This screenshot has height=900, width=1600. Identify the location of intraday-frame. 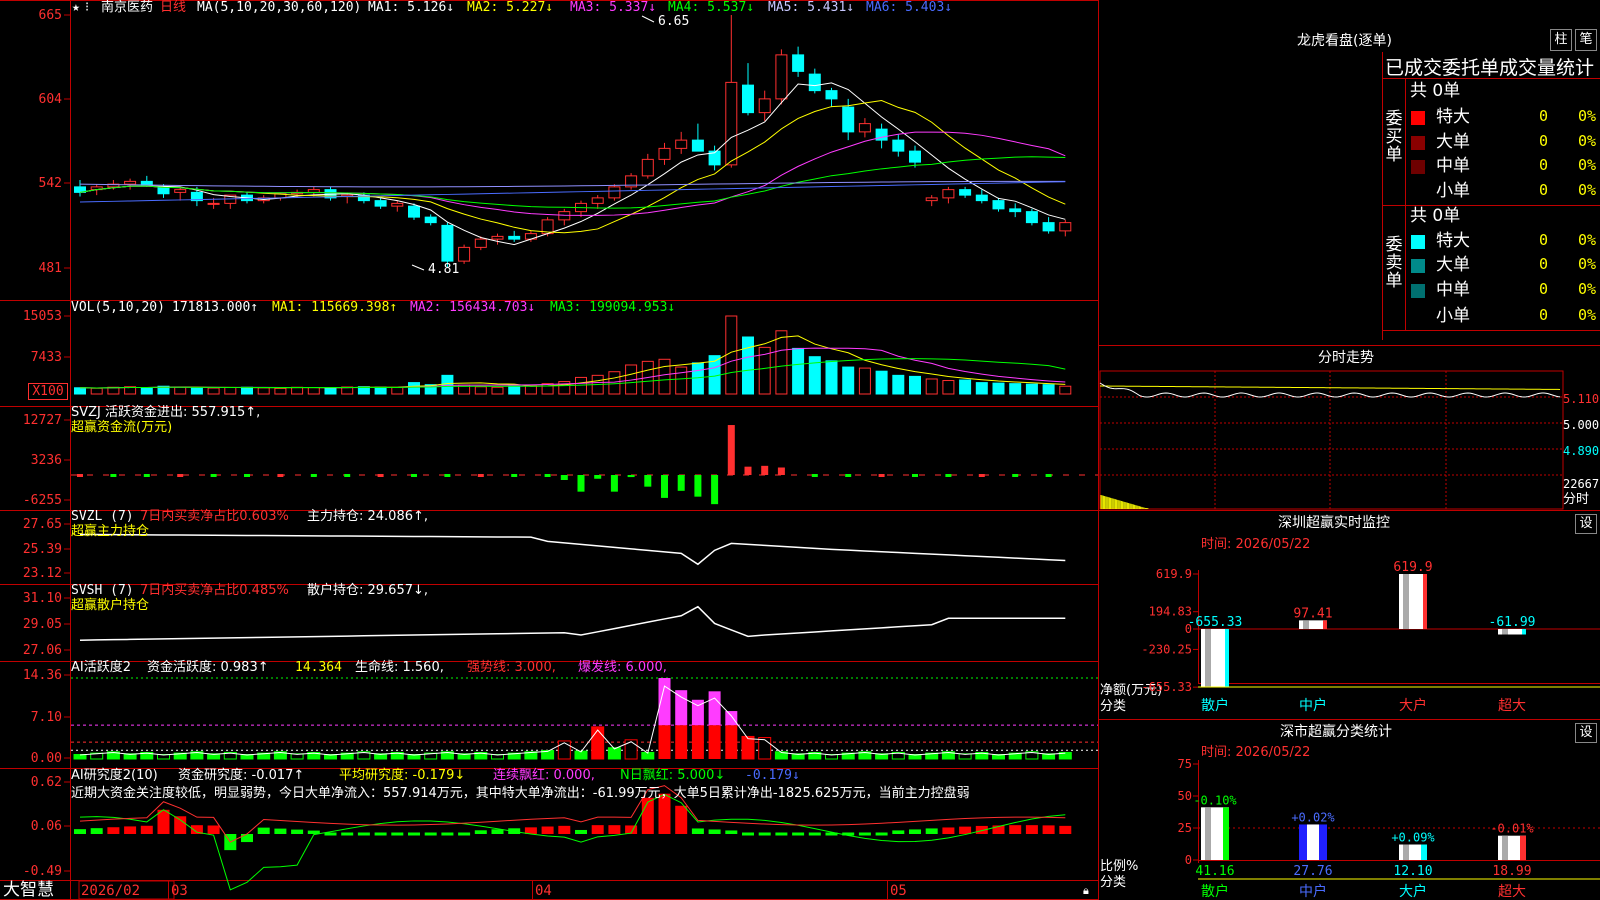
(1331, 440).